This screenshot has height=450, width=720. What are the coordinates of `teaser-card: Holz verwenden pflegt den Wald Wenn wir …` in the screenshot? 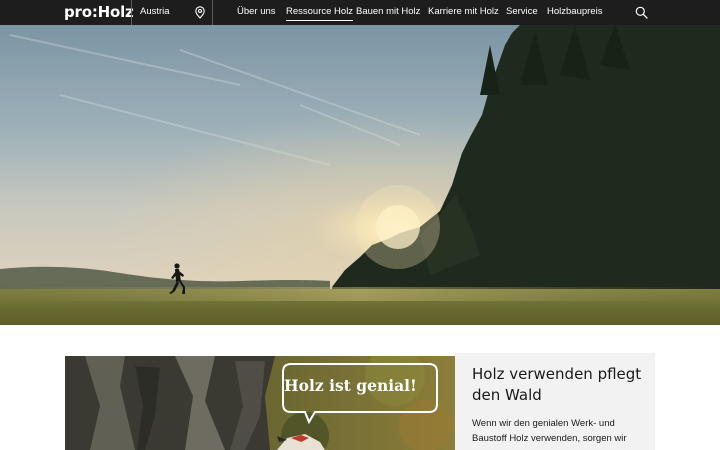 It's located at (555, 401).